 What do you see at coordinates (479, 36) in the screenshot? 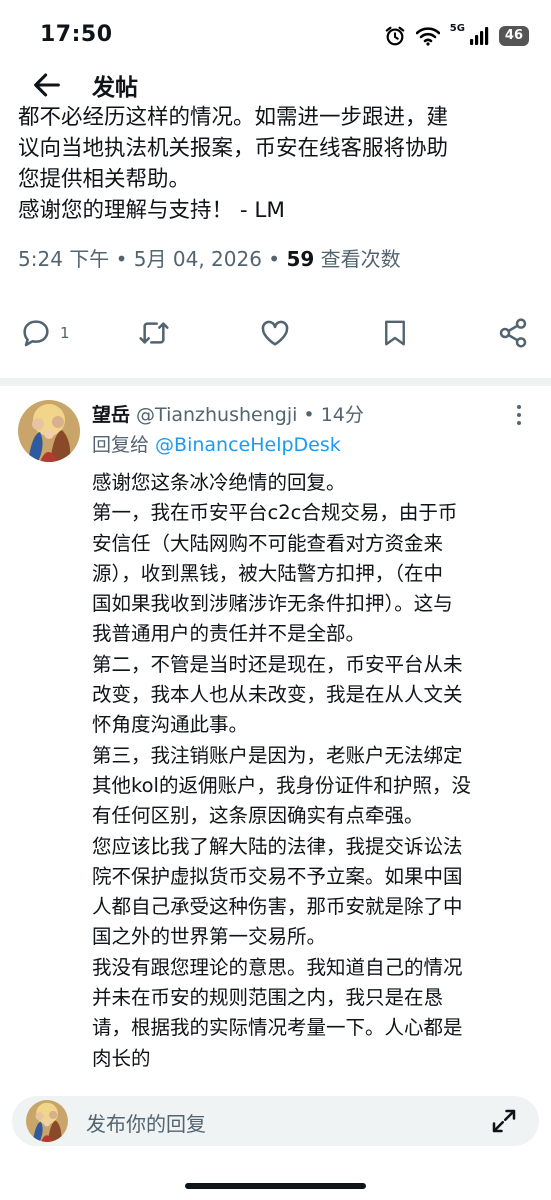
I see `signal-icon` at bounding box center [479, 36].